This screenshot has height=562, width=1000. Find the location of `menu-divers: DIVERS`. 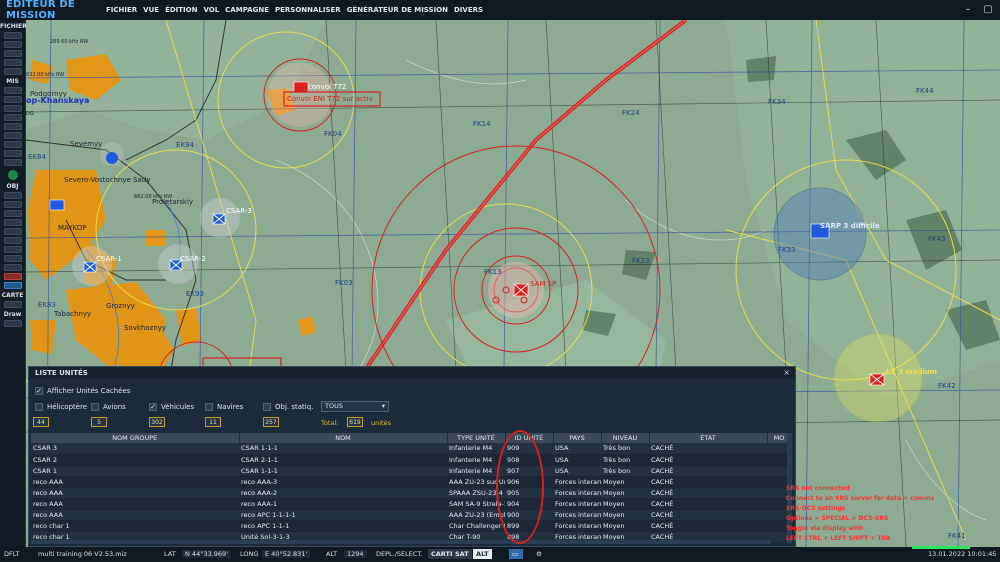

menu-divers: DIVERS is located at coordinates (468, 10).